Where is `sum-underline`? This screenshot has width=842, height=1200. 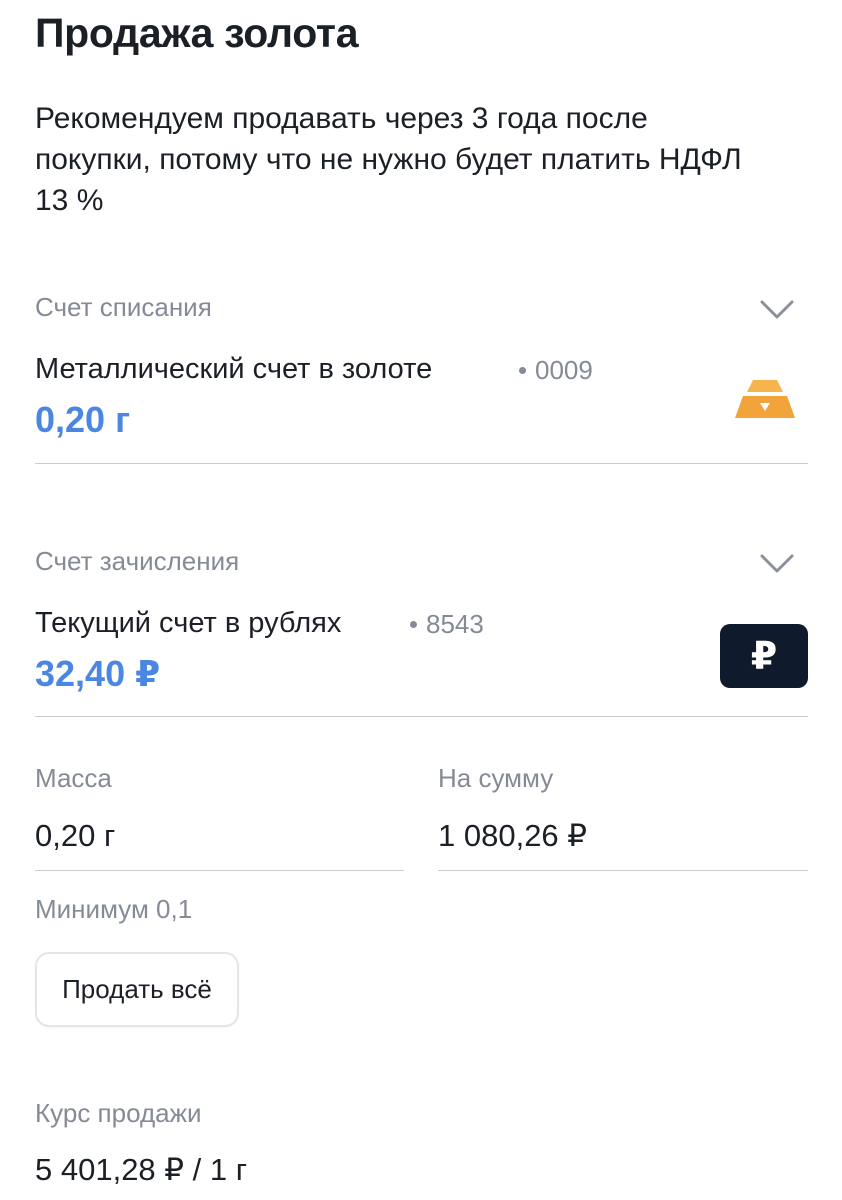 sum-underline is located at coordinates (623, 870).